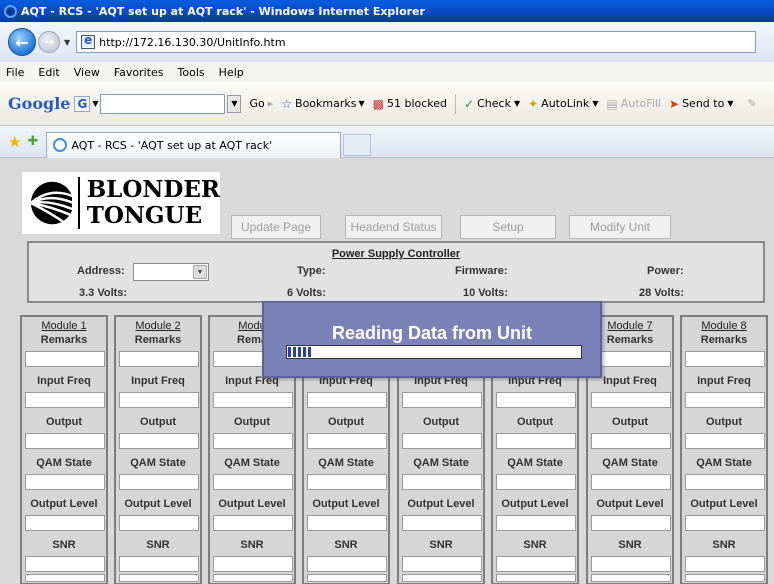 The height and width of the screenshot is (584, 774). Describe the element at coordinates (674, 103) in the screenshot. I see `send-to-icon: ➤` at that location.